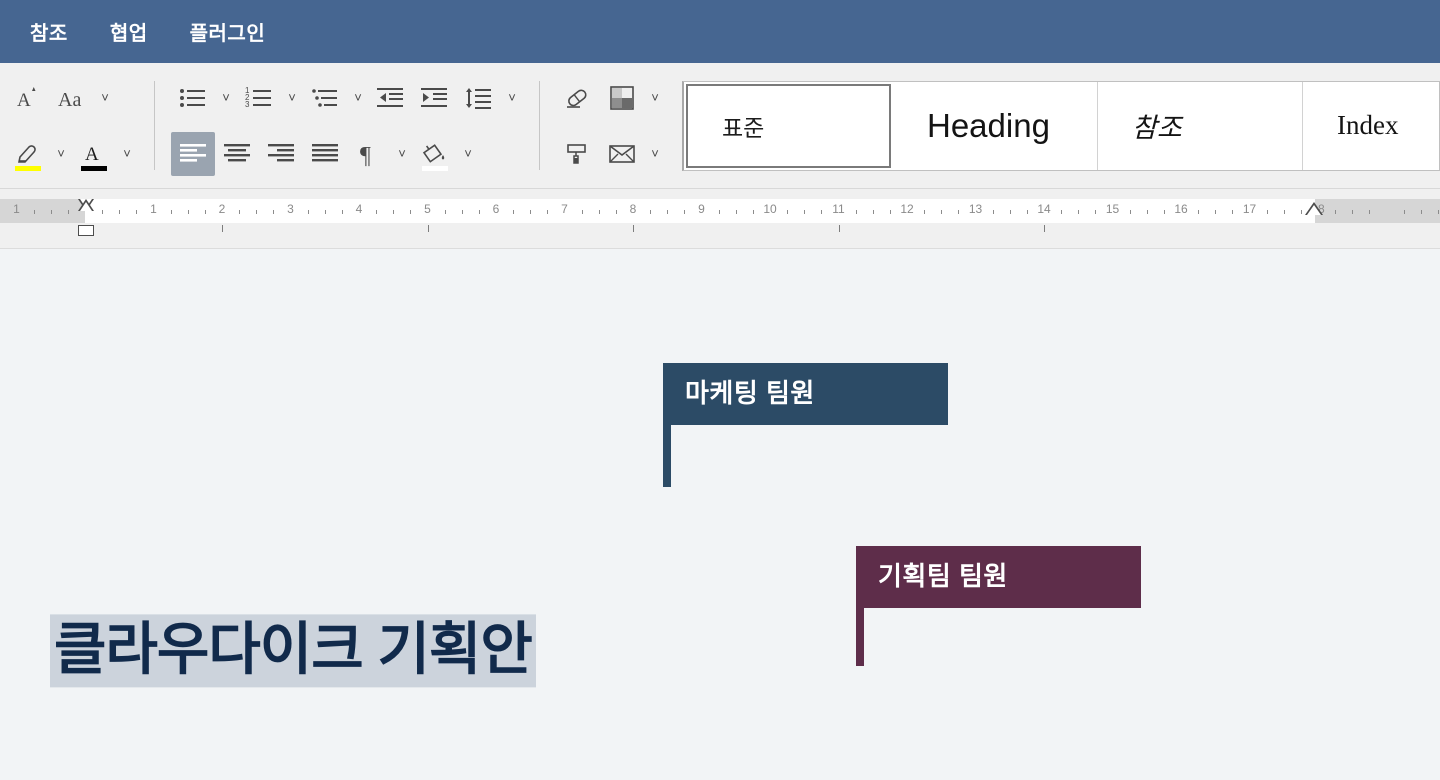  What do you see at coordinates (720, 31) in the screenshot?
I see `menu-bar: 참조 협업 플러그인` at bounding box center [720, 31].